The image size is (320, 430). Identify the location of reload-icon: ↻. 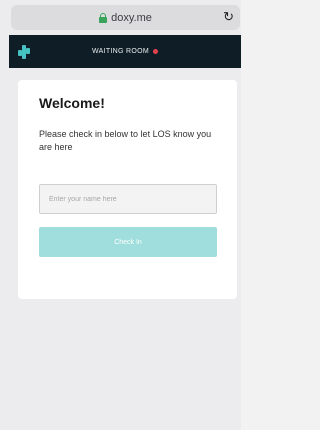
(228, 17).